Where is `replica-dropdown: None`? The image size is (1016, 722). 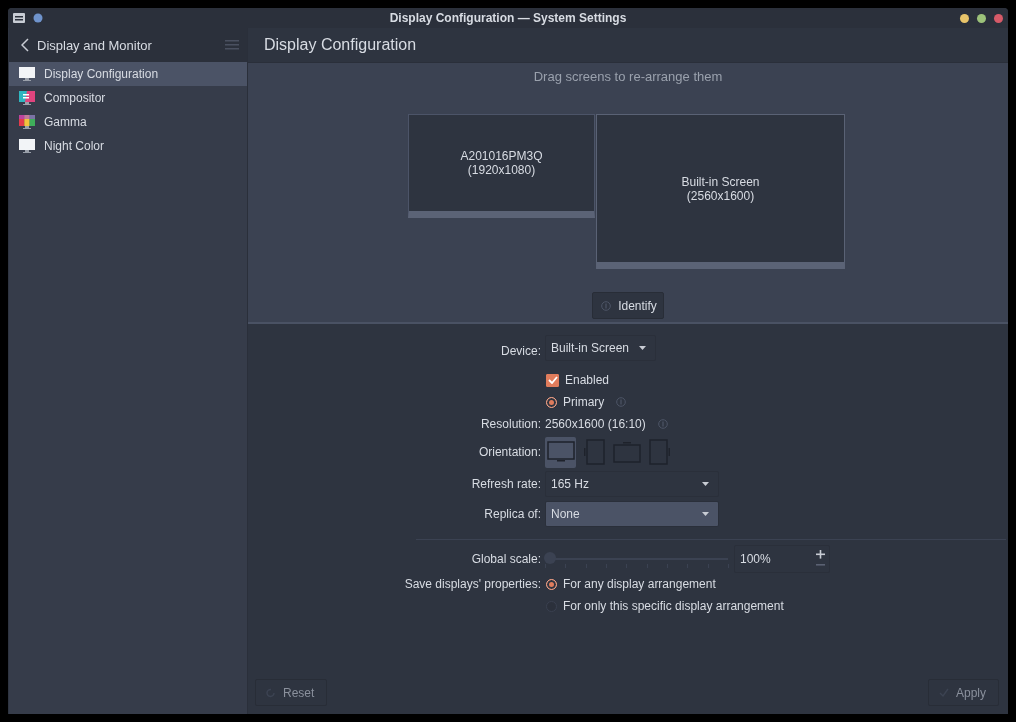
replica-dropdown: None is located at coordinates (632, 514).